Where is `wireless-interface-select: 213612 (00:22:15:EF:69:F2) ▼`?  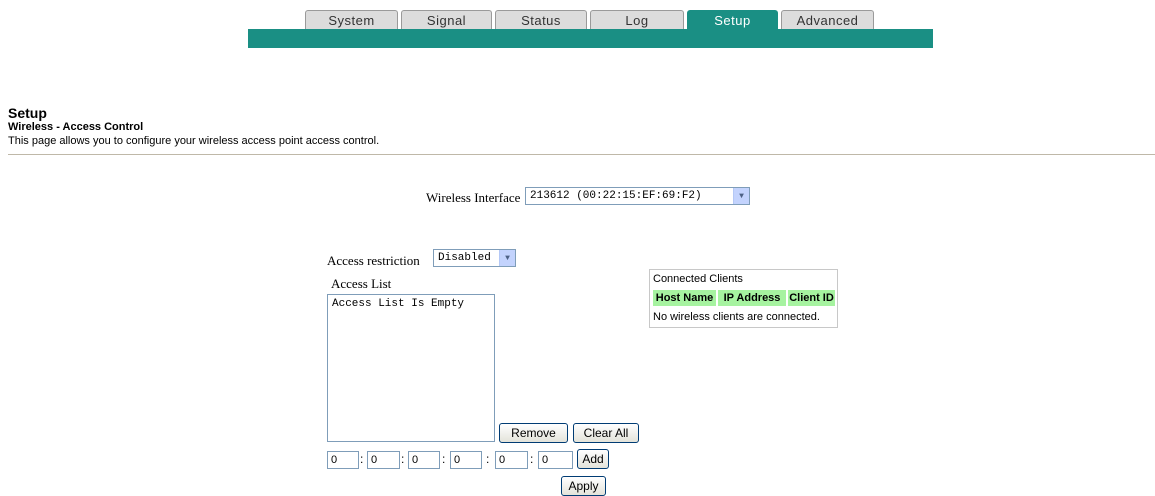
wireless-interface-select: 213612 (00:22:15:EF:69:F2) ▼ is located at coordinates (637, 196).